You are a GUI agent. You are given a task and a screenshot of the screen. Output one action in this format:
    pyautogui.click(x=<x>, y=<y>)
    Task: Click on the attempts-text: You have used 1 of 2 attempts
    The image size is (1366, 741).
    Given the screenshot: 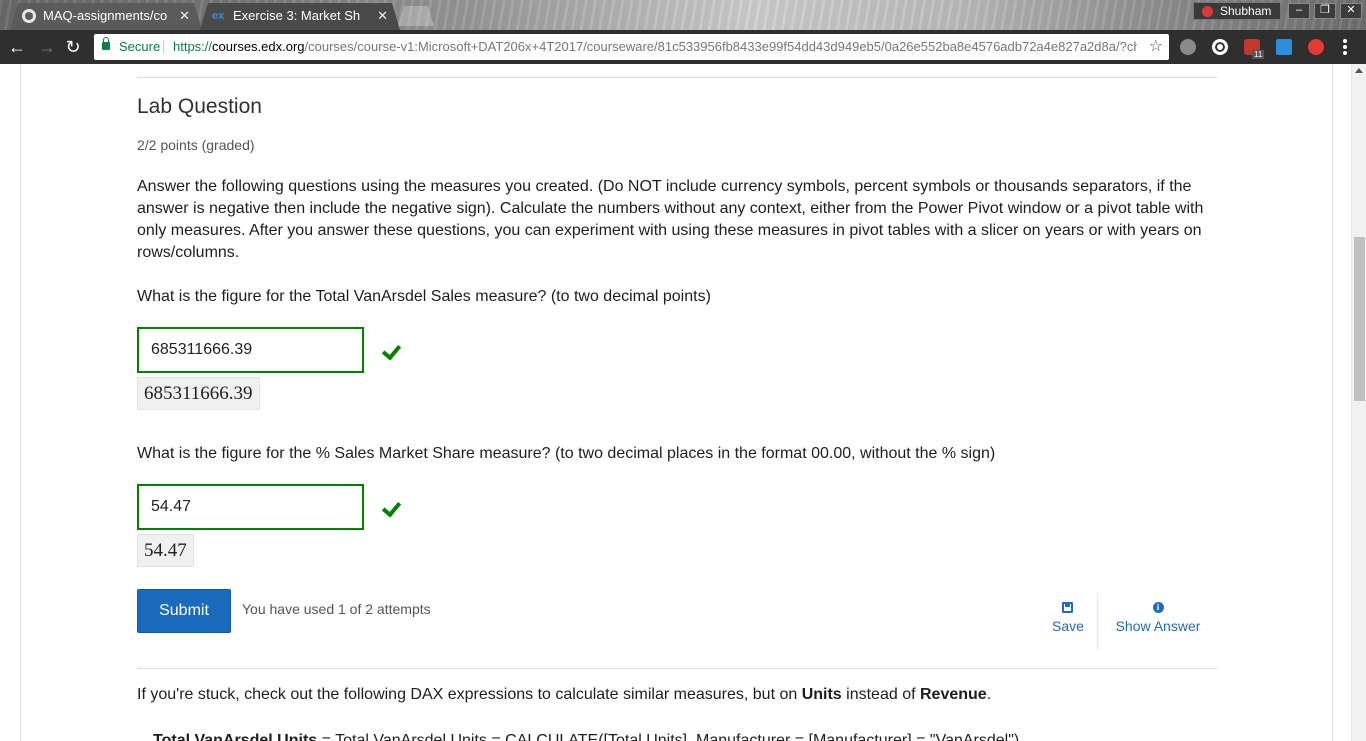 What is the action you would take?
    pyautogui.click(x=336, y=609)
    